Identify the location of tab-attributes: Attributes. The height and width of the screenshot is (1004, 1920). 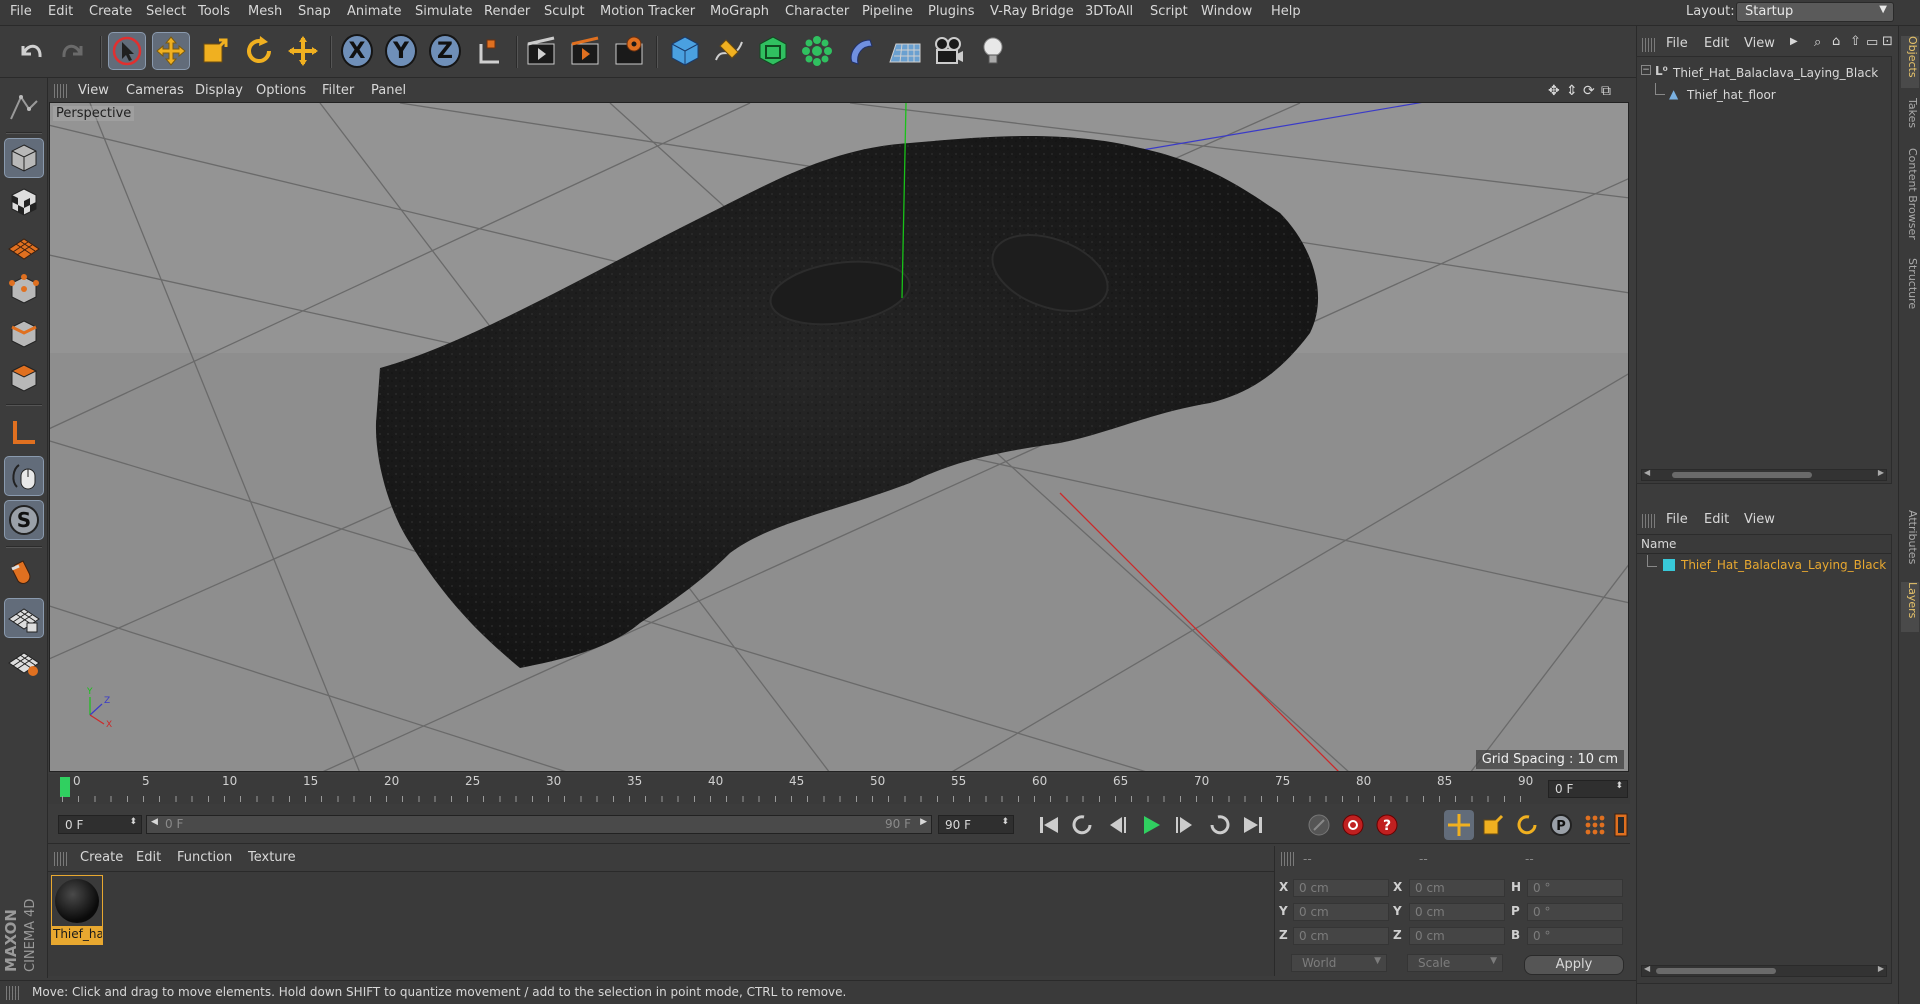
(1910, 542).